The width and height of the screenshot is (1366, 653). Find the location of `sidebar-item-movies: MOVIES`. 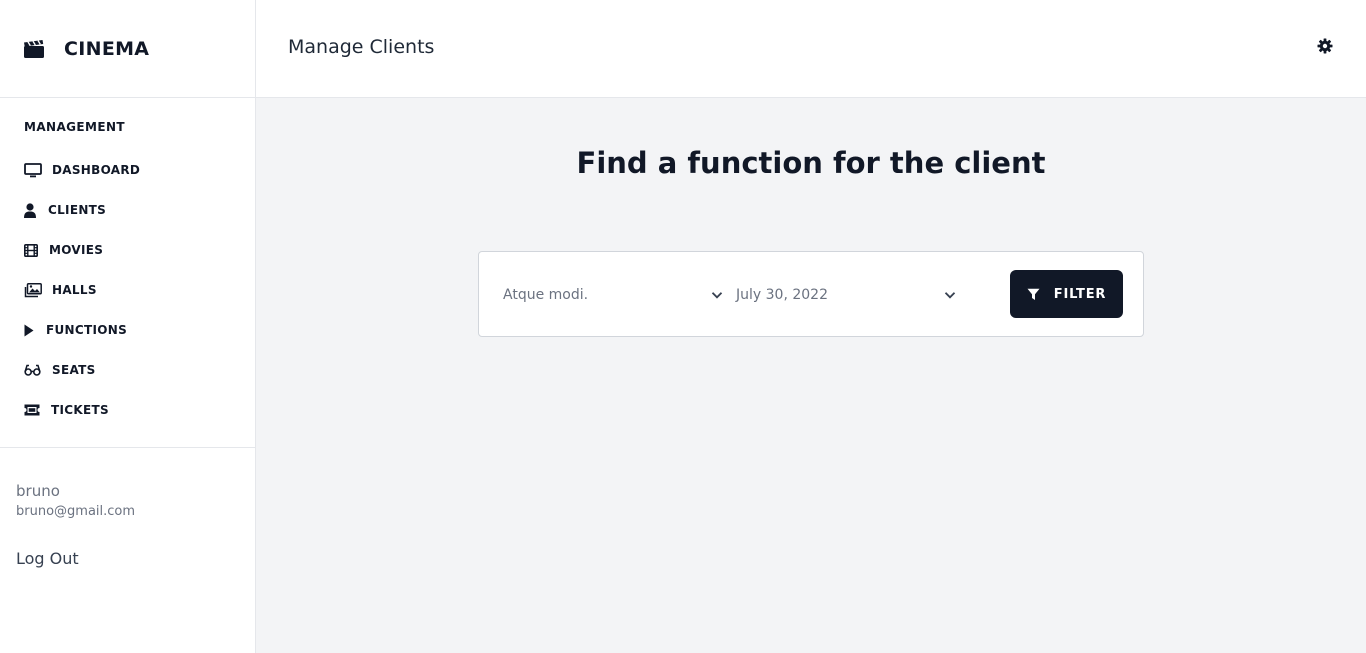

sidebar-item-movies: MOVIES is located at coordinates (128, 250).